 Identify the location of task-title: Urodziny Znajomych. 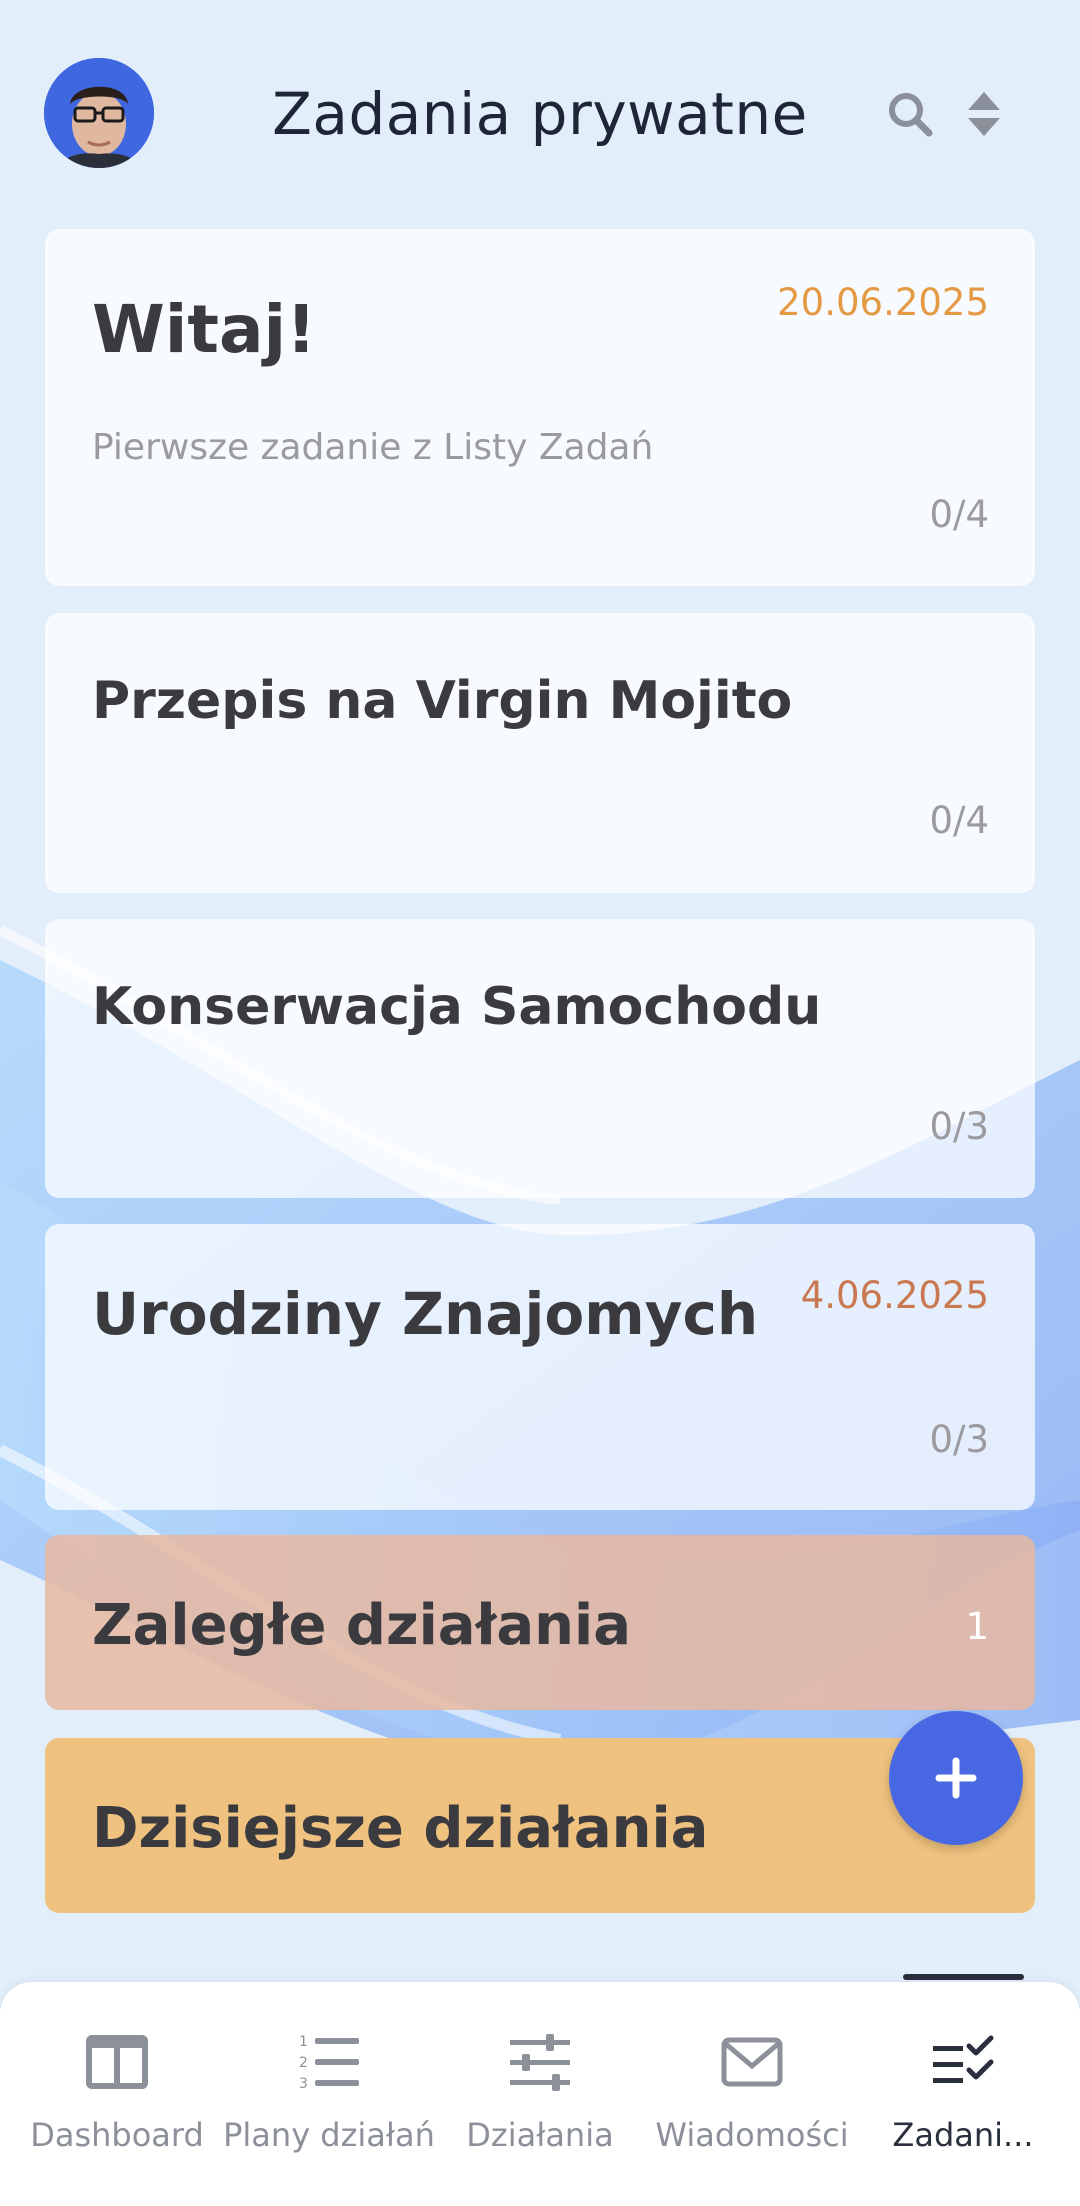
(425, 1314).